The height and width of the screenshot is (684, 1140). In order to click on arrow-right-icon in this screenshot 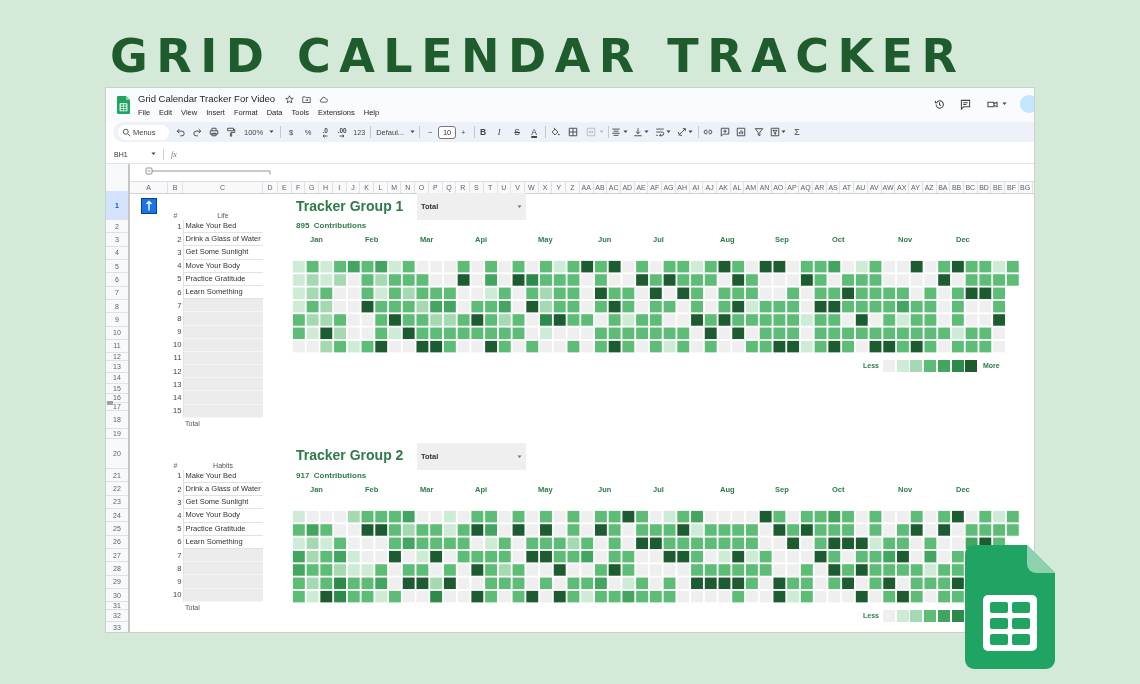, I will do `click(342, 135)`.